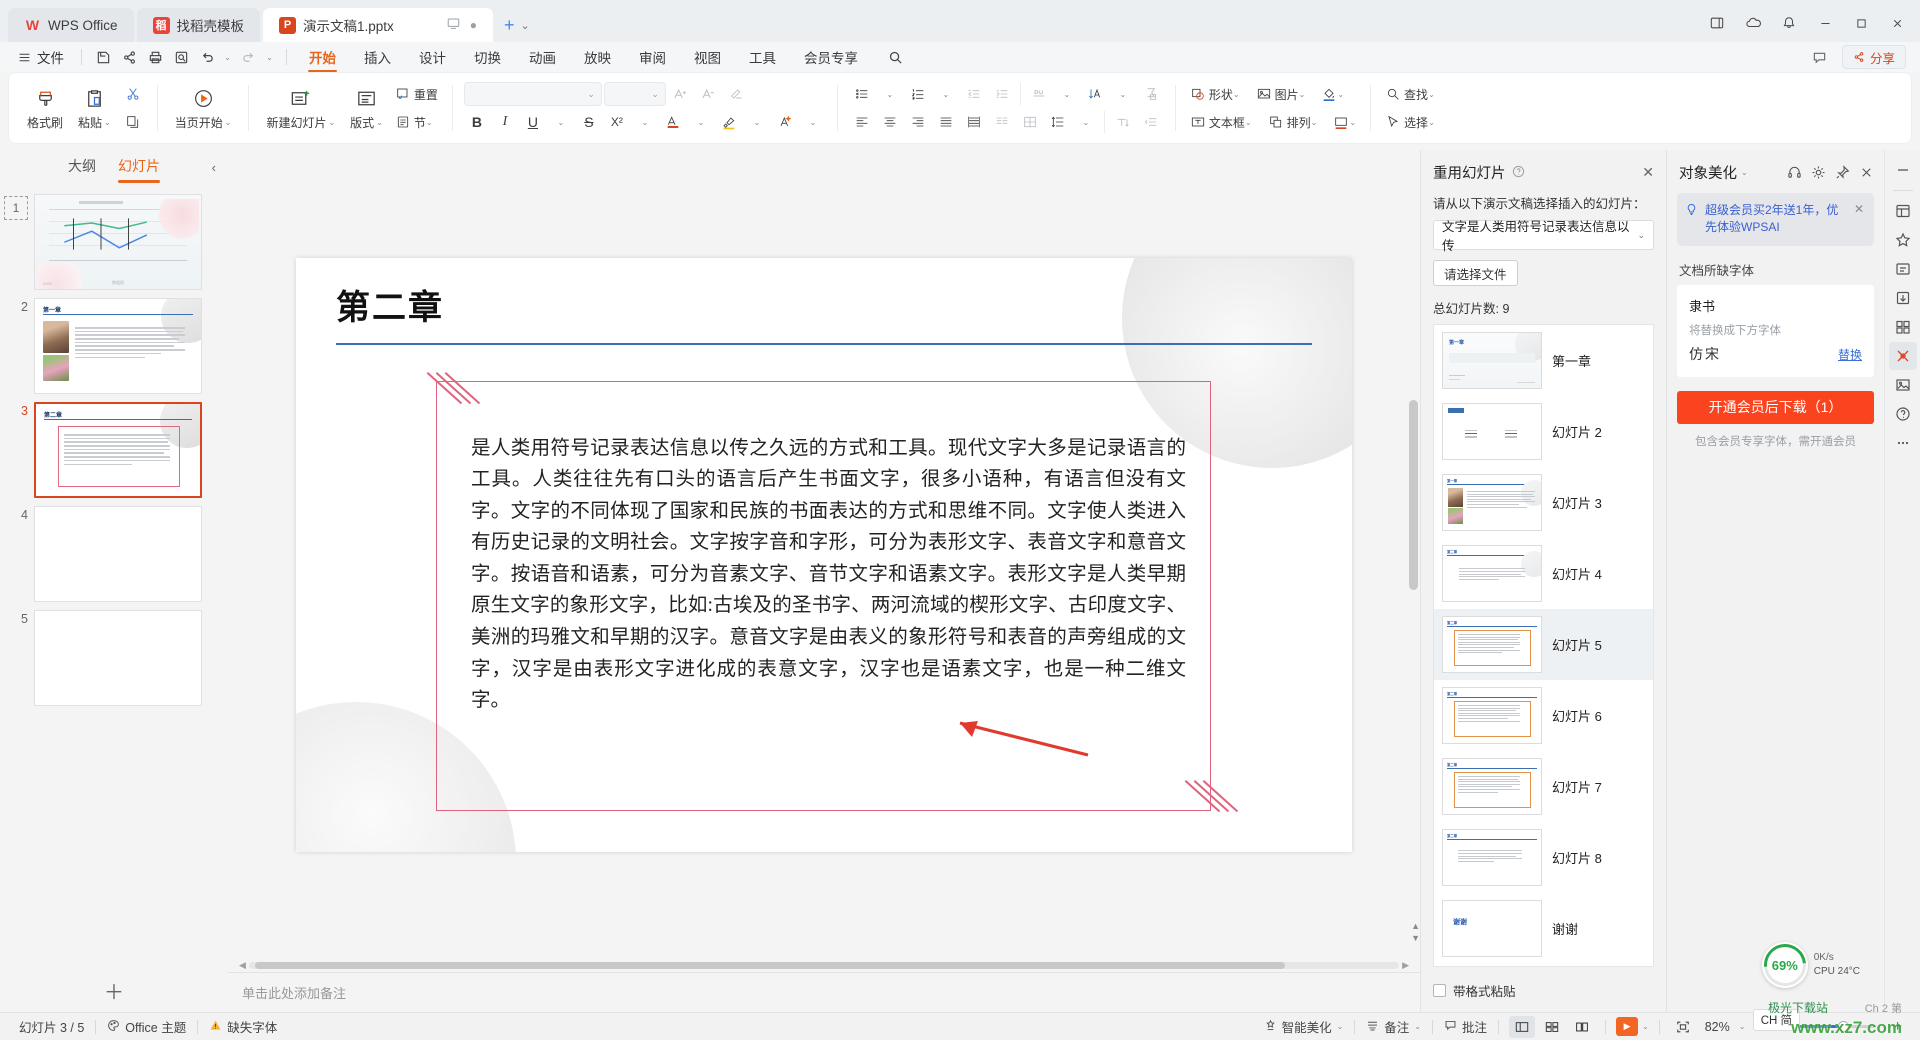 This screenshot has height=1040, width=1920. I want to click on thumbnail-item-1: 1 2024 数据图, so click(114, 242).